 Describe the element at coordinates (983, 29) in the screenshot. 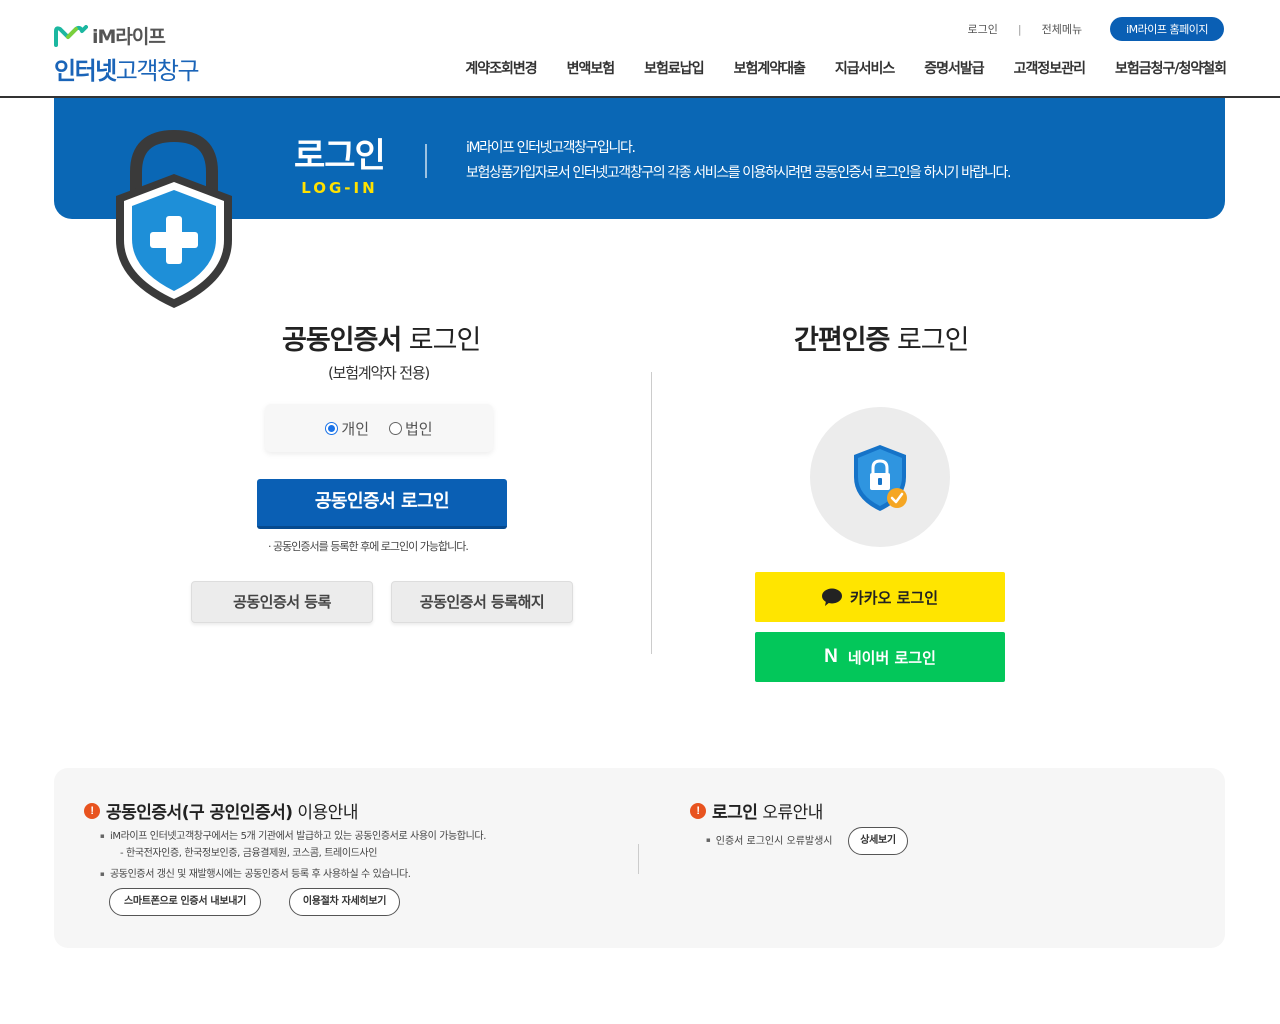

I see `util-login-link: 로그인` at that location.